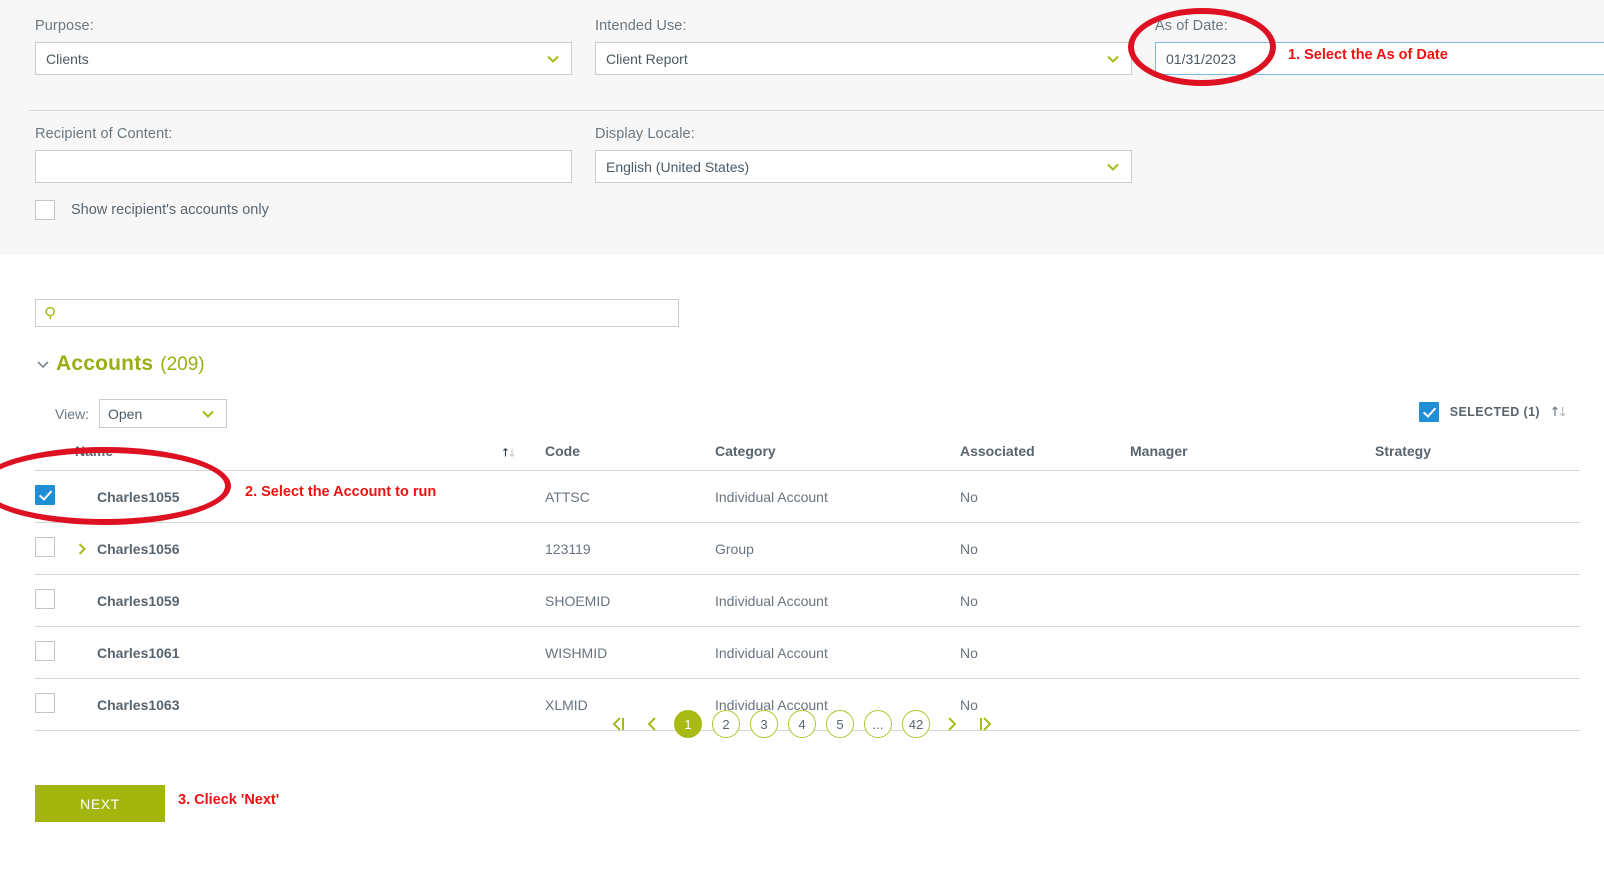  Describe the element at coordinates (688, 724) in the screenshot. I see `page-button-1: 1` at that location.